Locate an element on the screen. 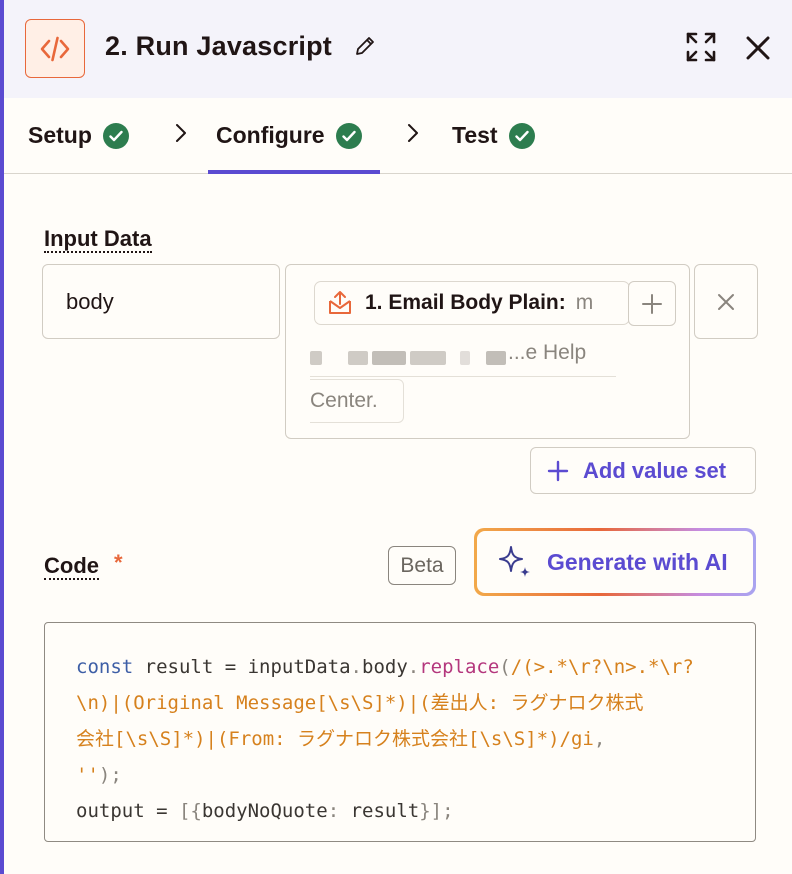 The width and height of the screenshot is (792, 874). tab-label: Setup is located at coordinates (60, 135).